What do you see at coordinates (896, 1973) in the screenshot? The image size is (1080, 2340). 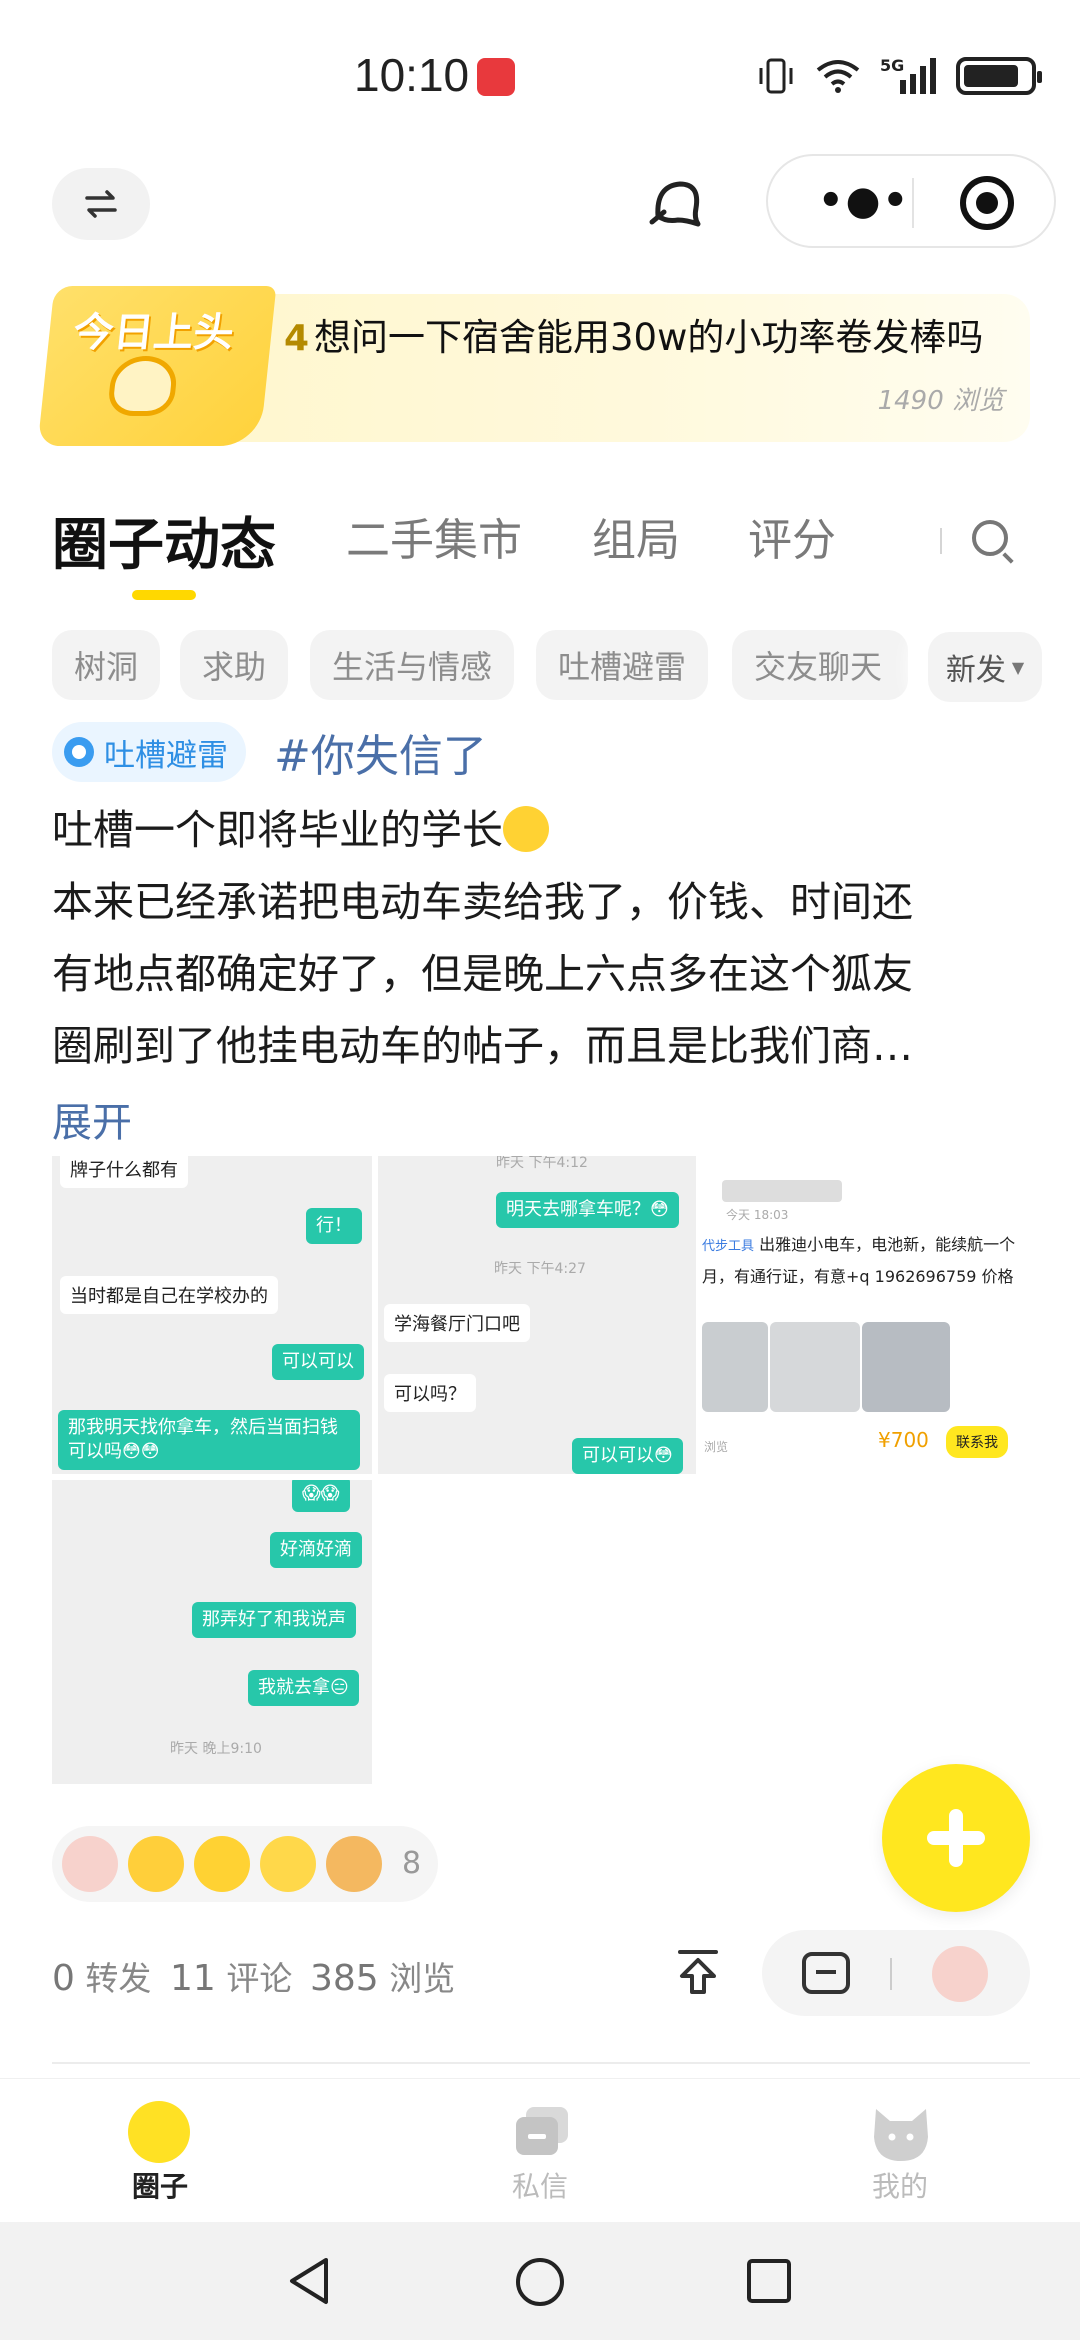 I see `comment-like-pill` at bounding box center [896, 1973].